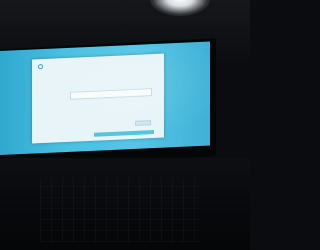  What do you see at coordinates (120, 210) in the screenshot?
I see `keyboard` at bounding box center [120, 210].